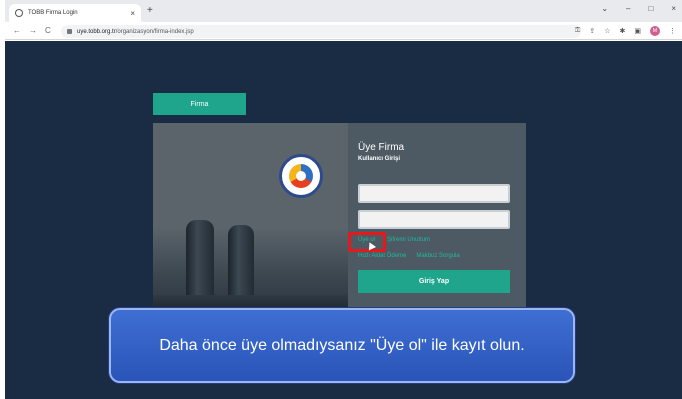  I want to click on extensions-icon: ✱, so click(623, 31).